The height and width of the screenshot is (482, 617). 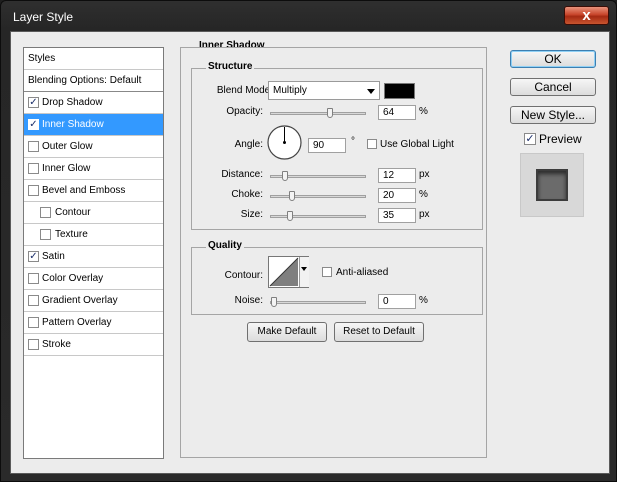 I want to click on quality-title: Quality, so click(x=225, y=245).